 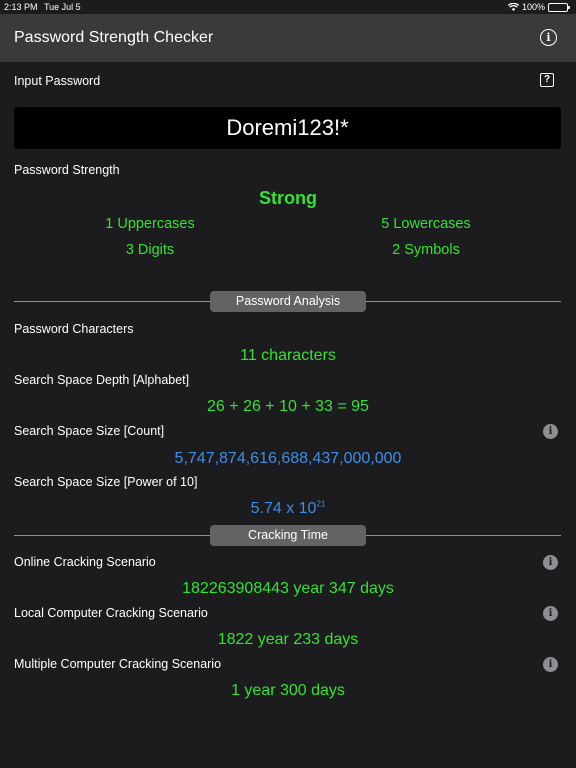 What do you see at coordinates (21, 7) in the screenshot?
I see `status-time: 2:13 PM` at bounding box center [21, 7].